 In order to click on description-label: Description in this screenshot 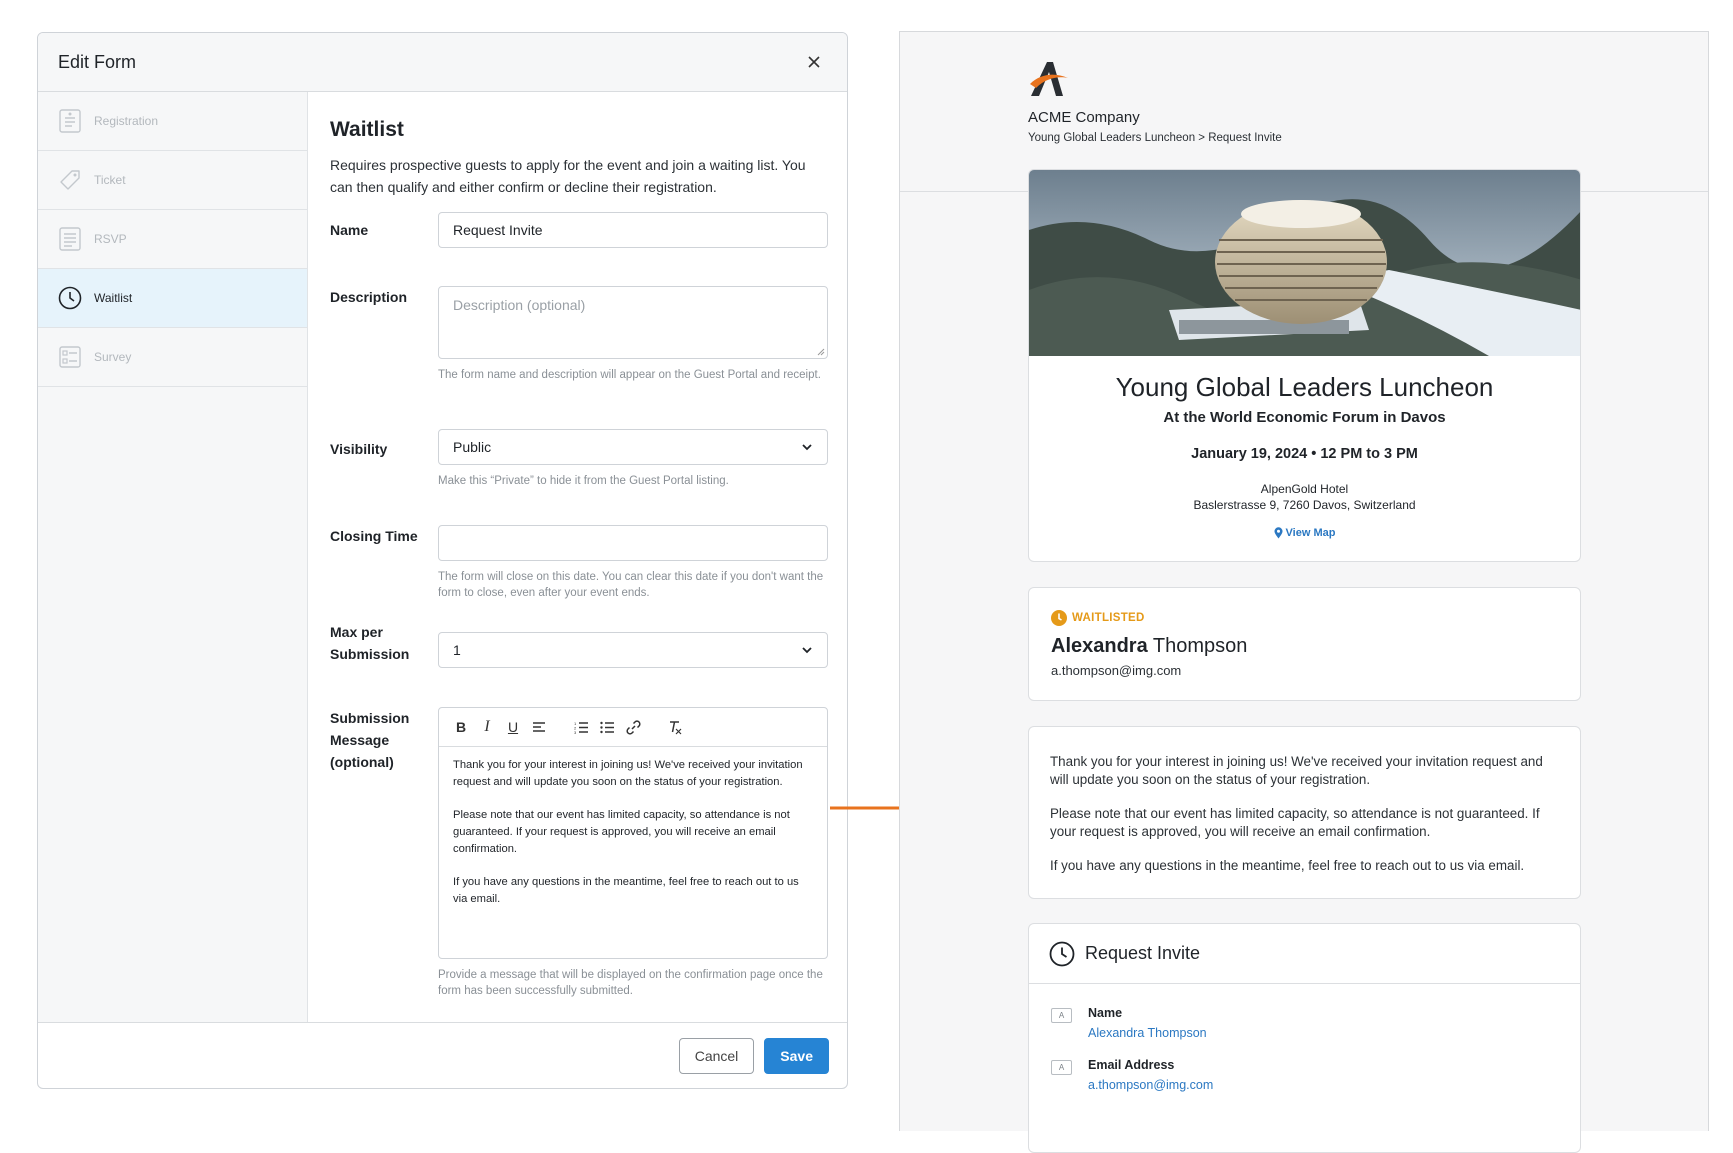, I will do `click(369, 297)`.